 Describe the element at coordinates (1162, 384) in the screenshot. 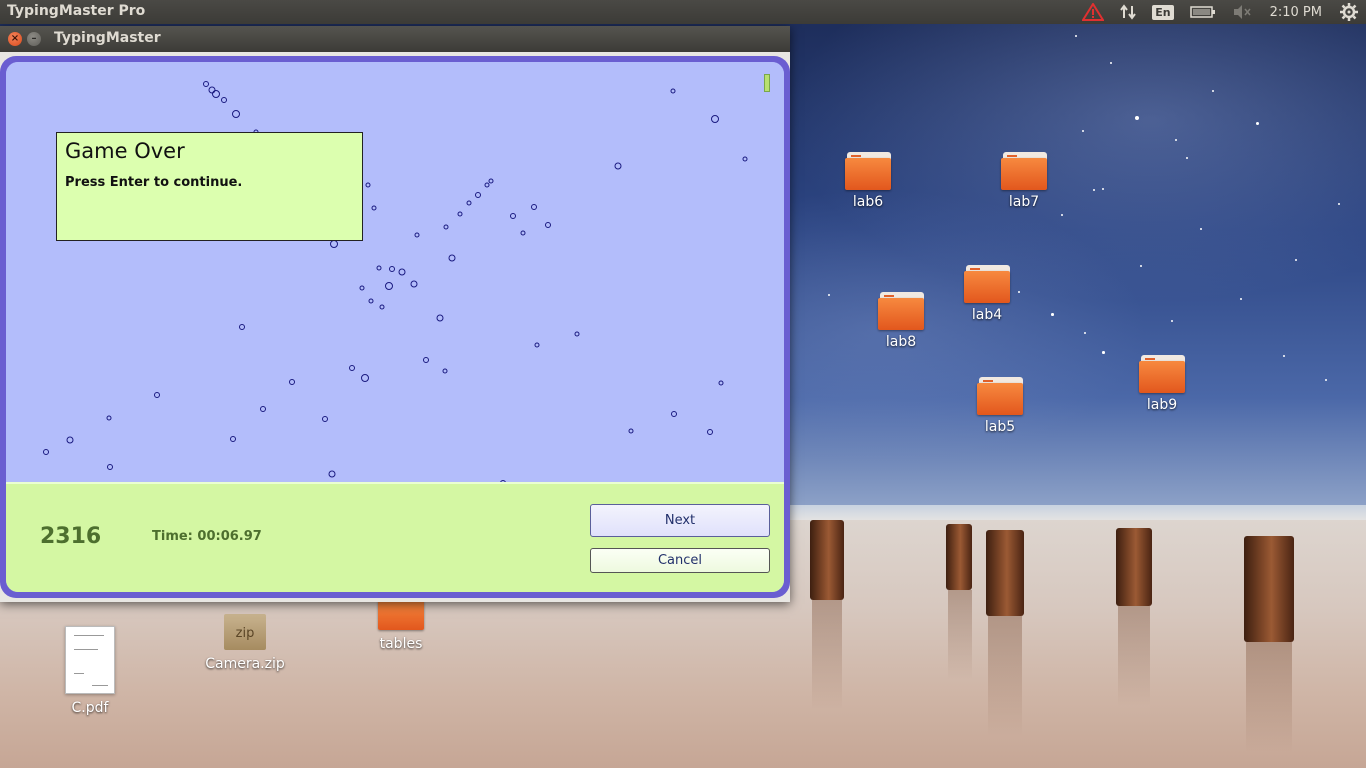

I see `desktop-folder-lab9: lab9` at that location.